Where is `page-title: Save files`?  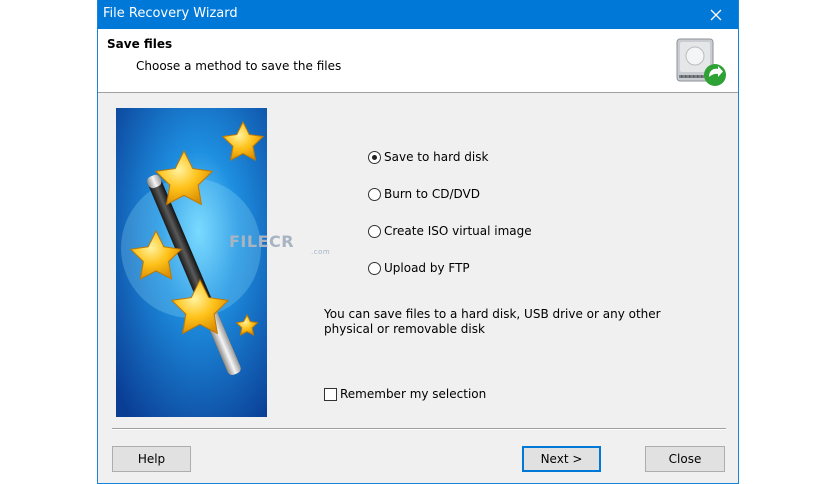 page-title: Save files is located at coordinates (140, 44).